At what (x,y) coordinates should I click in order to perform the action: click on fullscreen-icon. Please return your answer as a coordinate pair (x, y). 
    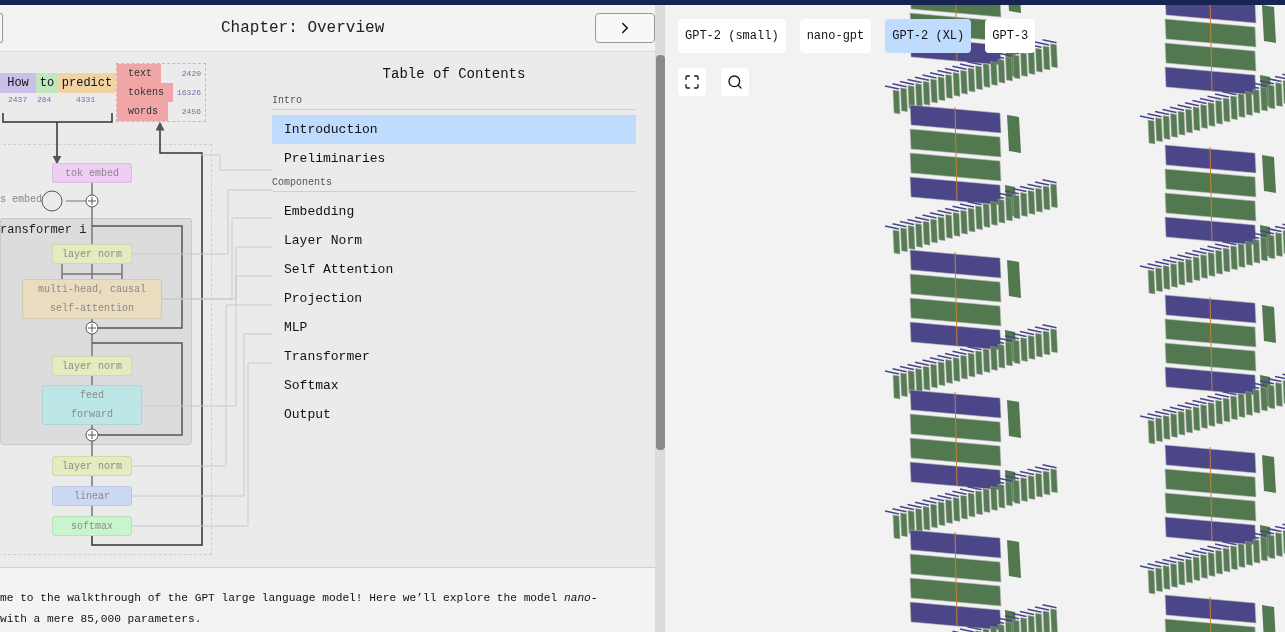
    Looking at the image, I should click on (692, 82).